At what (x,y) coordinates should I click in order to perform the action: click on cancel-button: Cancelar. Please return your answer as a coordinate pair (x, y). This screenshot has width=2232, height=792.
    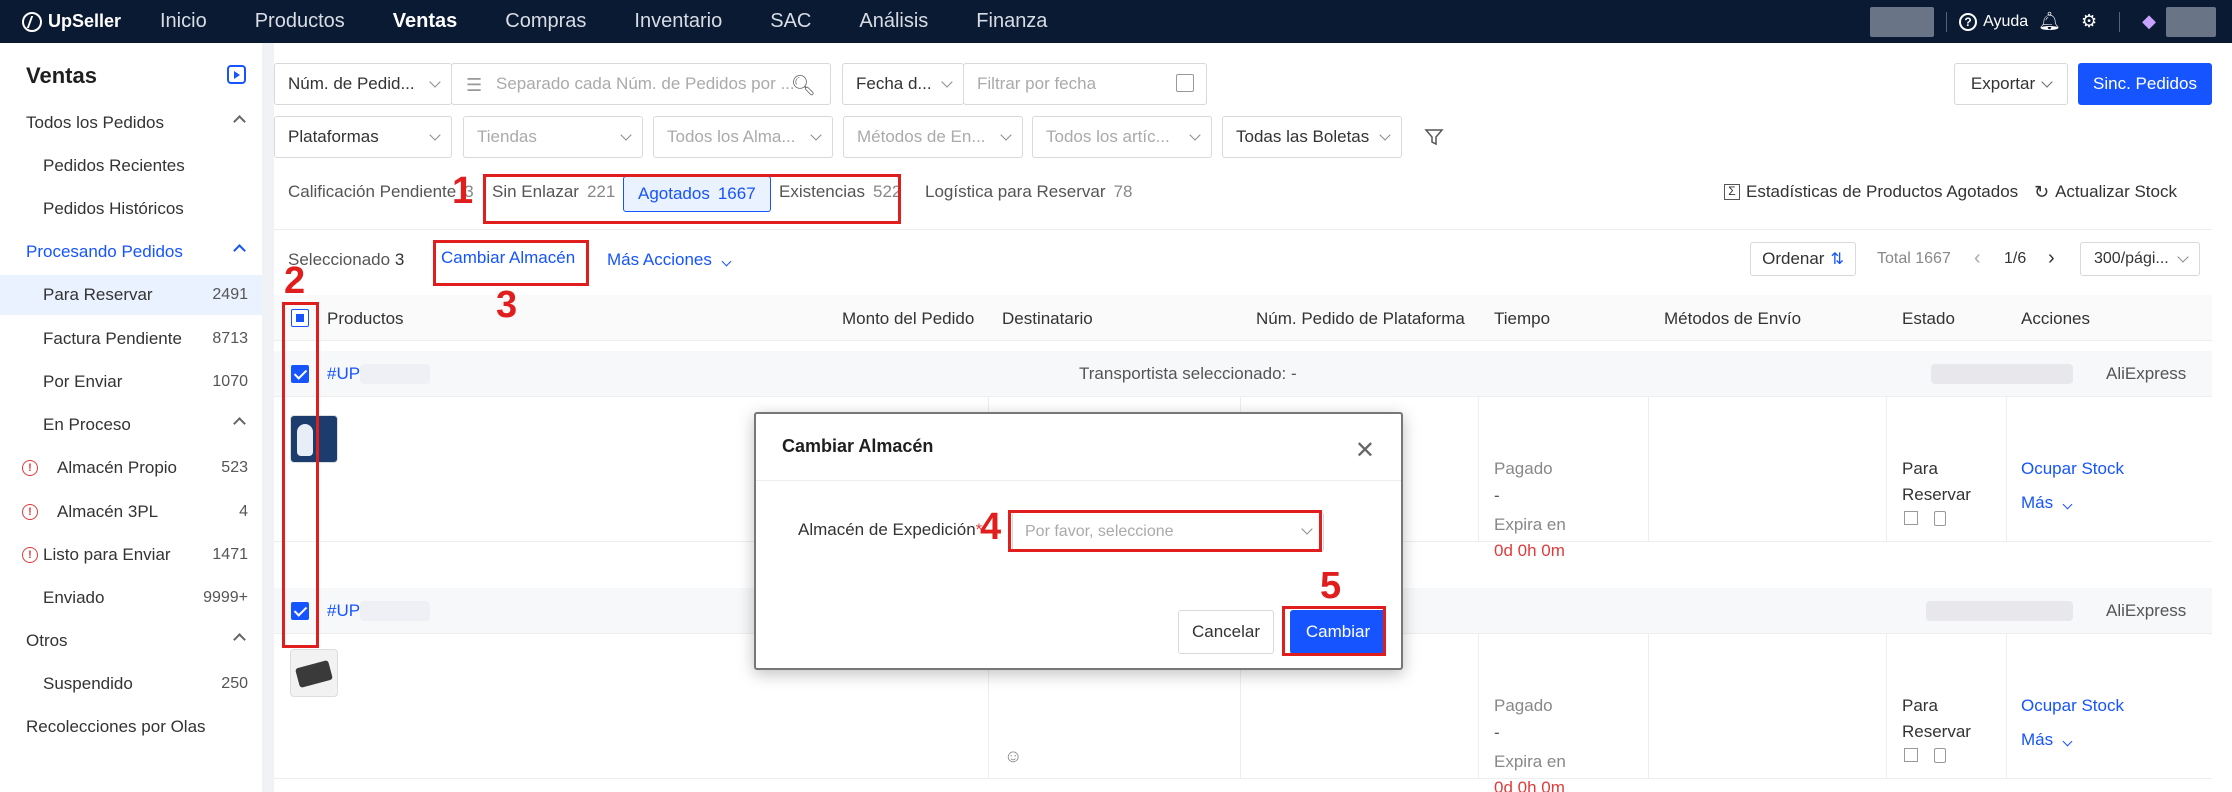
    Looking at the image, I should click on (1226, 632).